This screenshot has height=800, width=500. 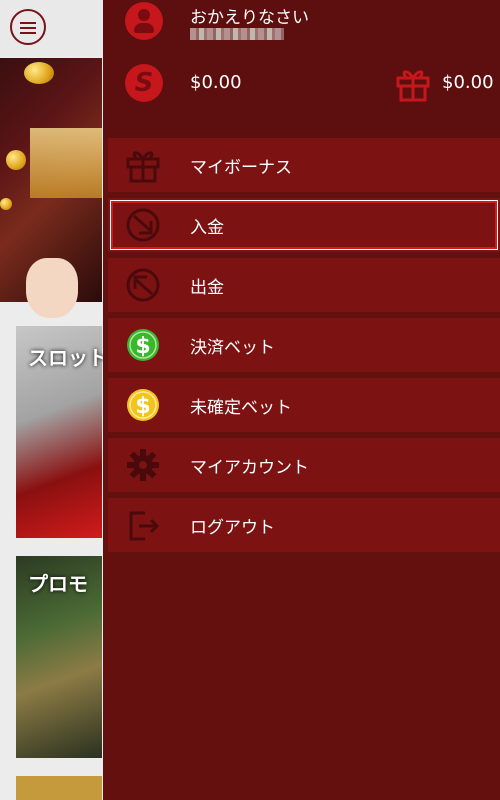 What do you see at coordinates (241, 408) in the screenshot?
I see `menu-unsettled-bets-label: 未確定ベット` at bounding box center [241, 408].